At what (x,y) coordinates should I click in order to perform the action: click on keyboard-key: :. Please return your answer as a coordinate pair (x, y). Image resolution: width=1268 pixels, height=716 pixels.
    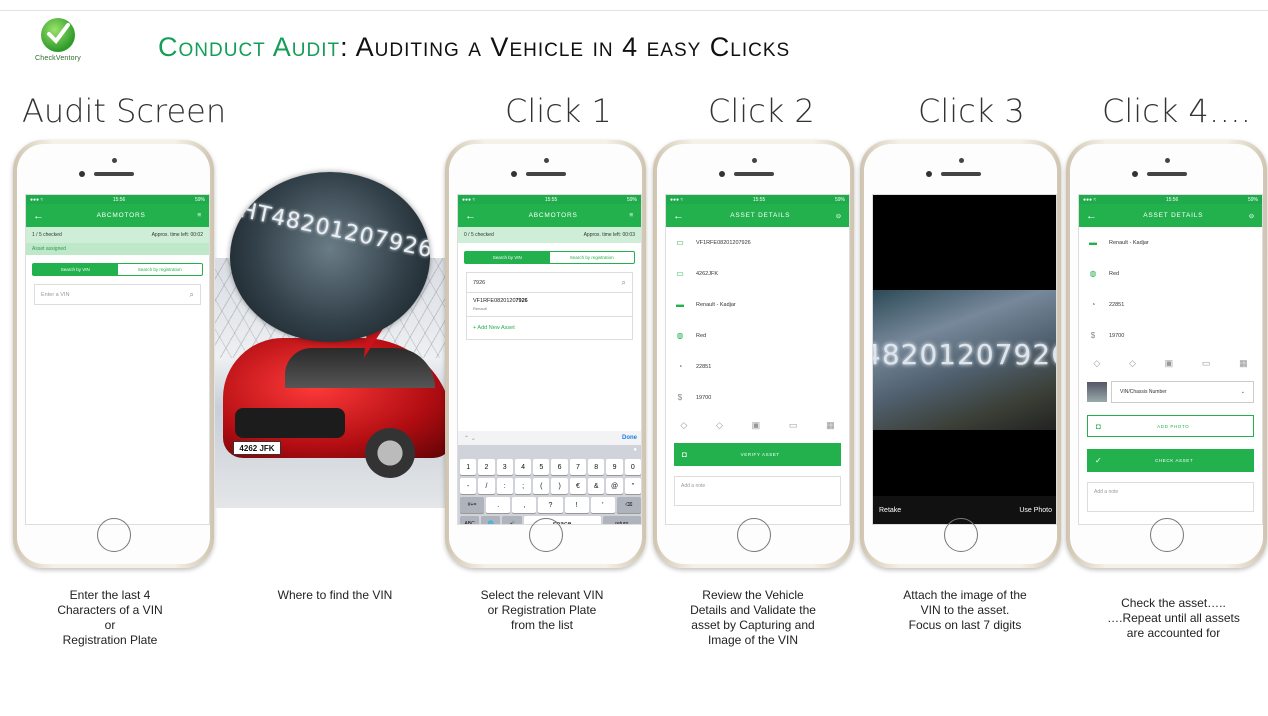
    Looking at the image, I should click on (504, 486).